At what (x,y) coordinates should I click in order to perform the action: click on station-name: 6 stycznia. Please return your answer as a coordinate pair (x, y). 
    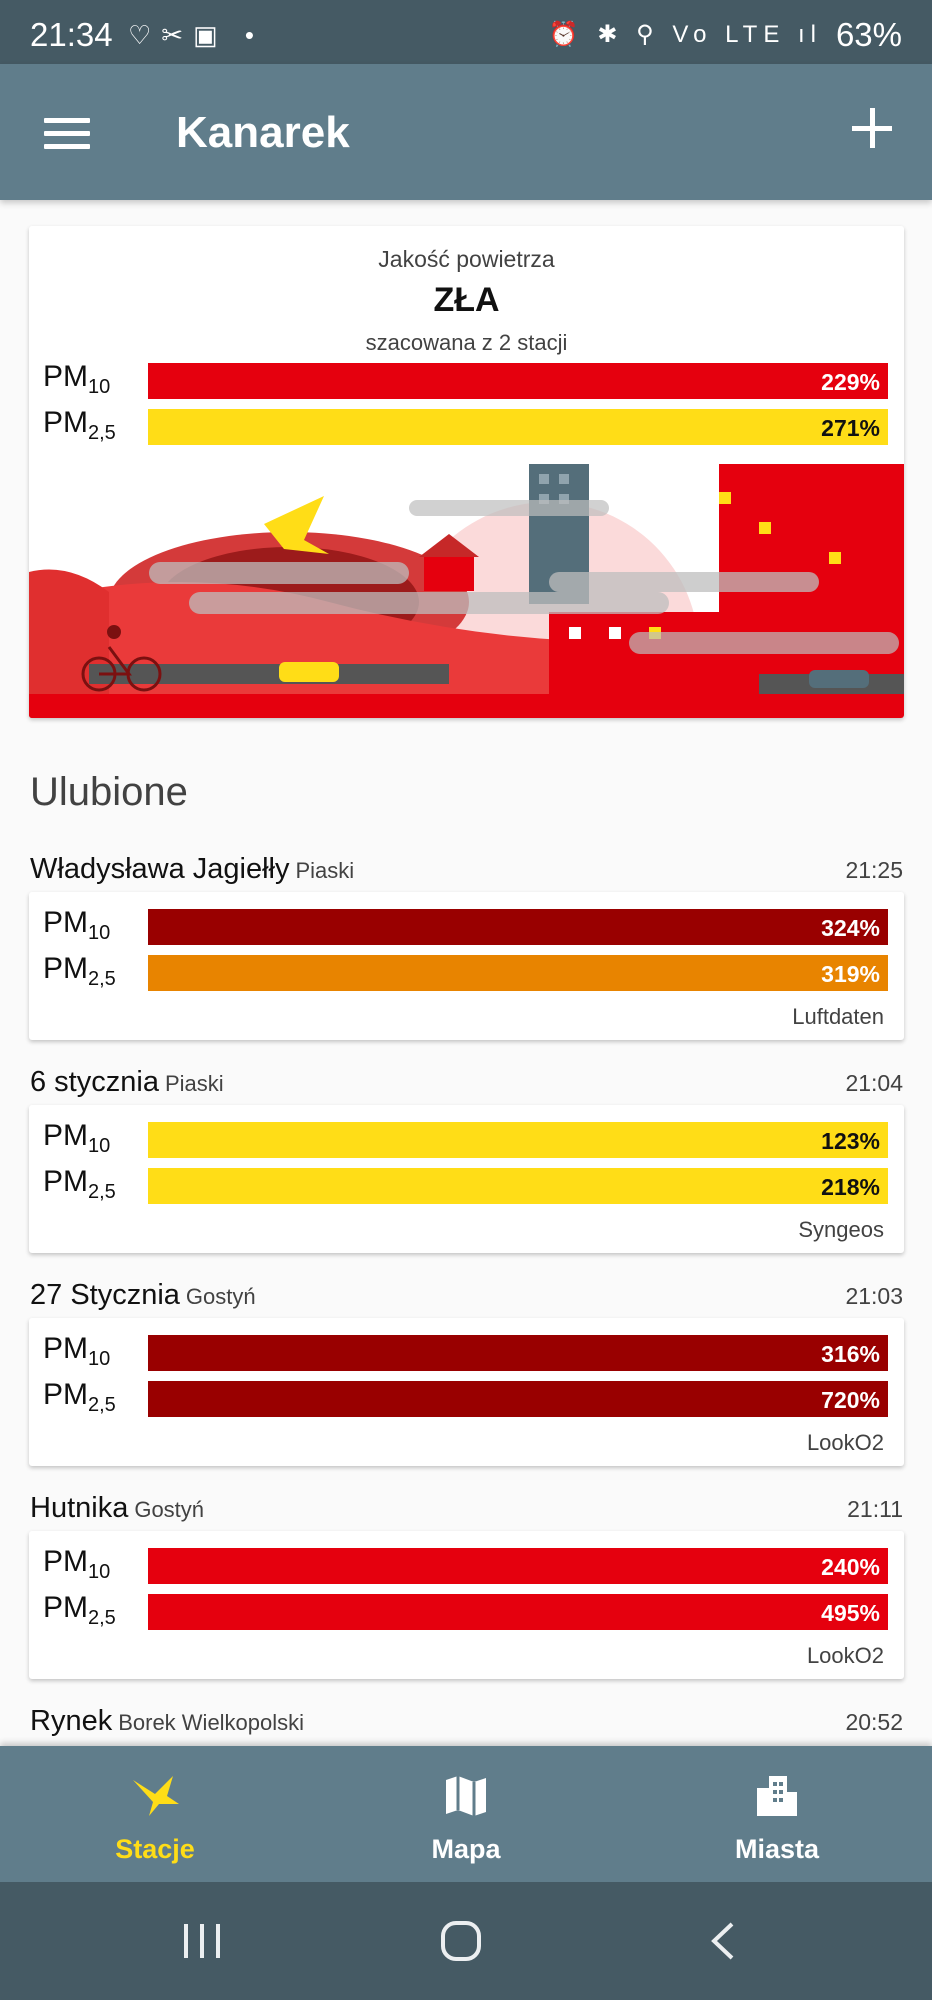
    Looking at the image, I should click on (94, 1082).